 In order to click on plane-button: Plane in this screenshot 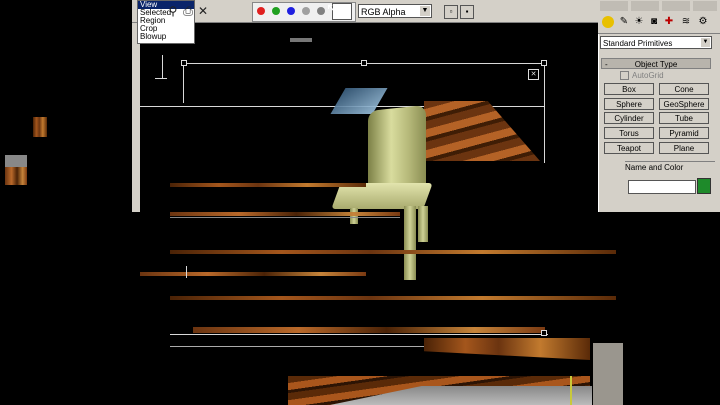, I will do `click(684, 148)`.